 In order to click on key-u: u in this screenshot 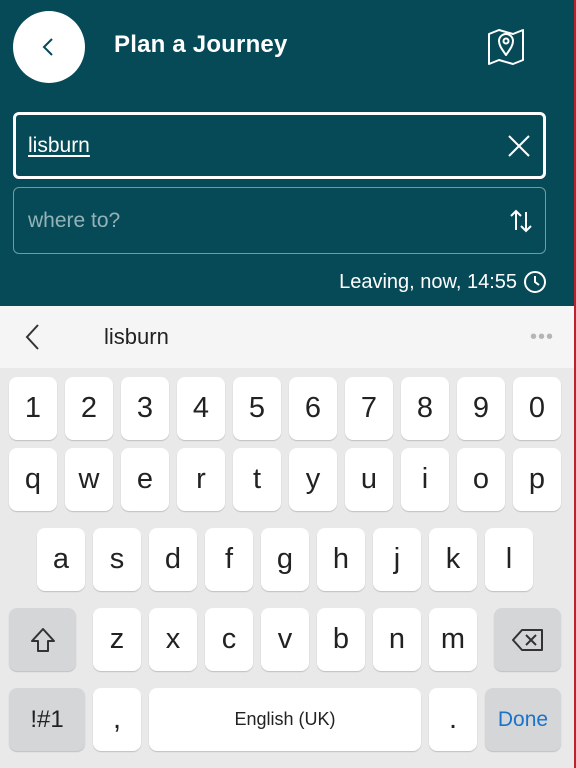, I will do `click(369, 479)`.